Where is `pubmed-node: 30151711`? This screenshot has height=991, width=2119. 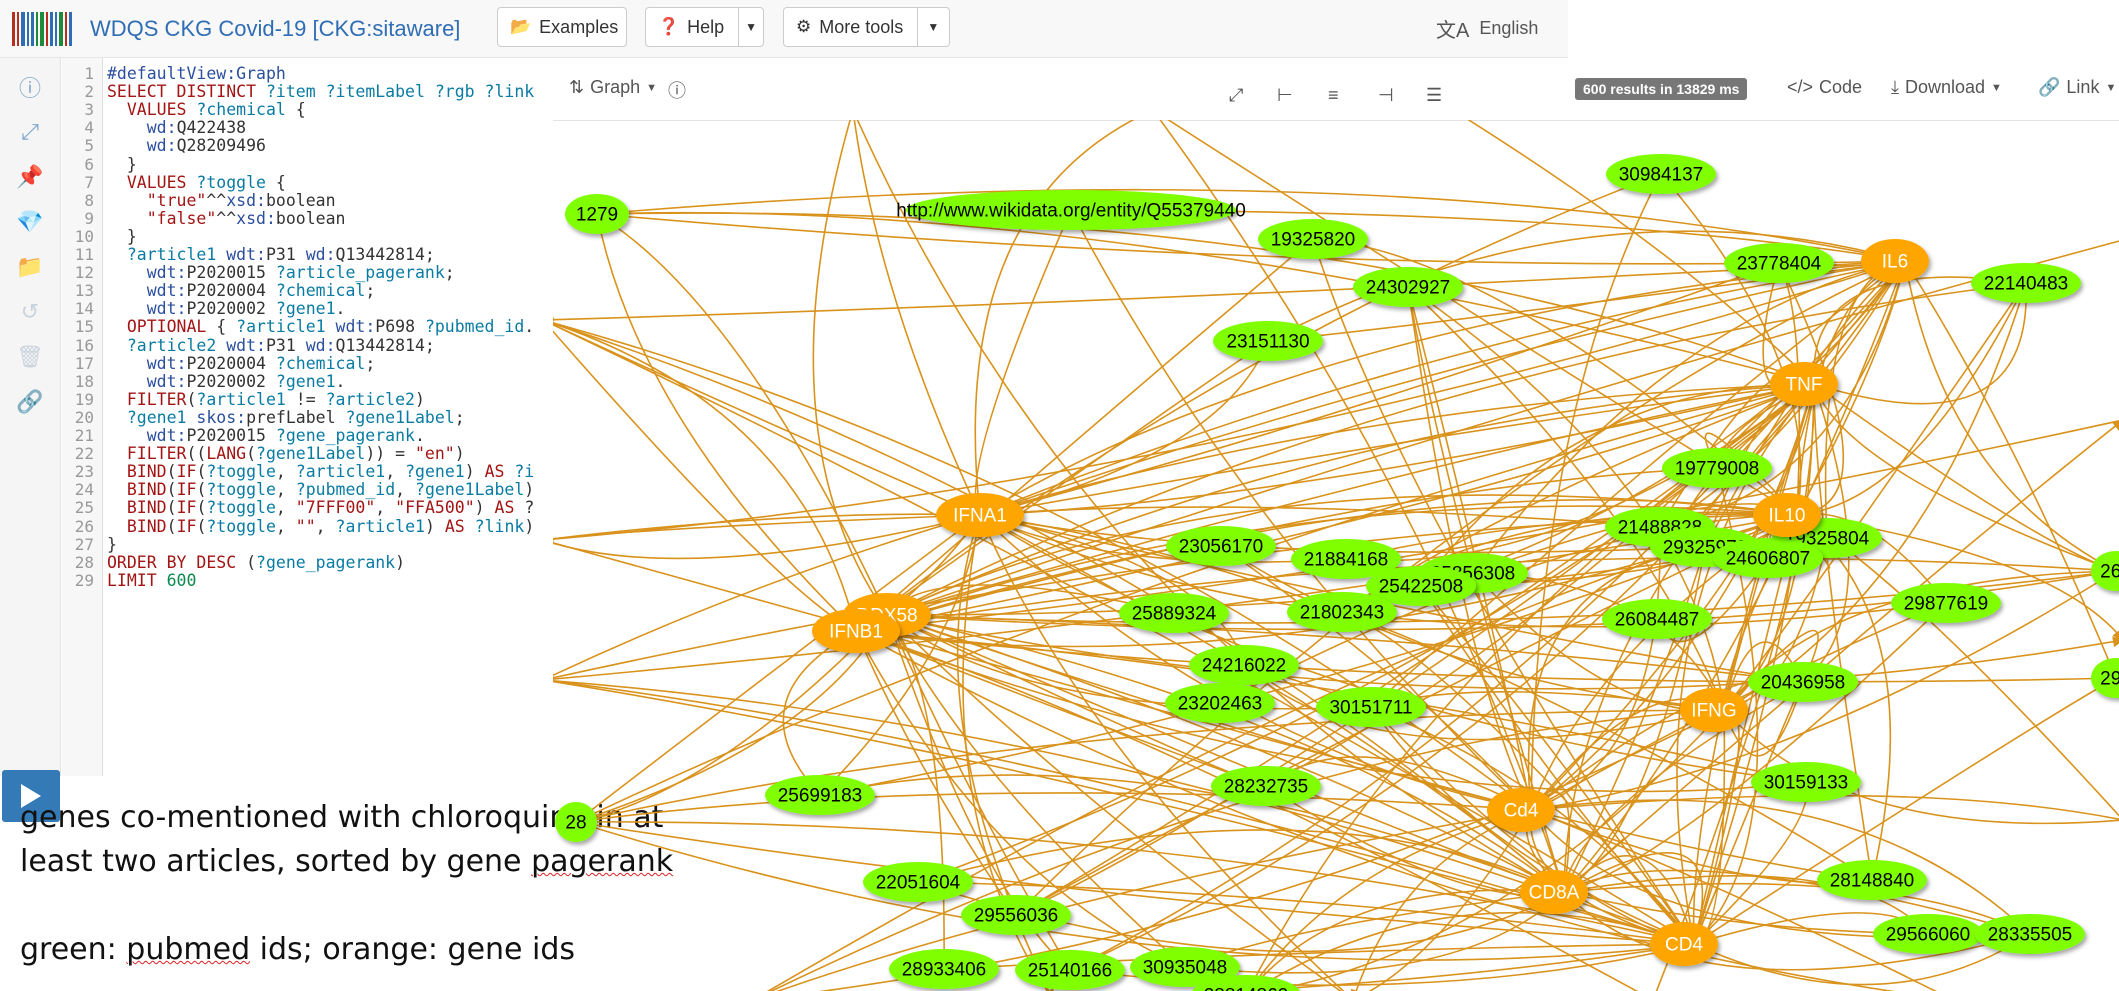
pubmed-node: 30151711 is located at coordinates (1371, 707).